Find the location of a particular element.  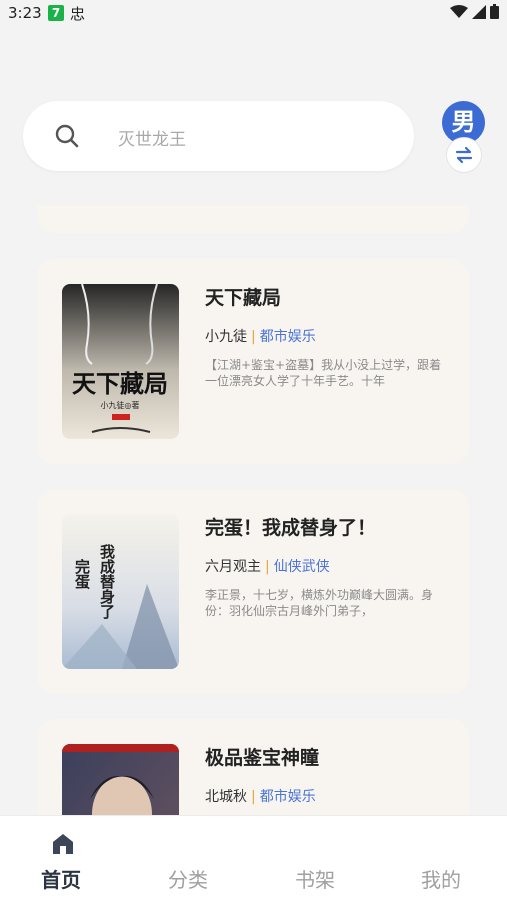

book-description: 【江湖+鉴宝+盗墓】我从小没上过学，跟着一位漂亮女人学了十年手艺。十年 is located at coordinates (323, 373).